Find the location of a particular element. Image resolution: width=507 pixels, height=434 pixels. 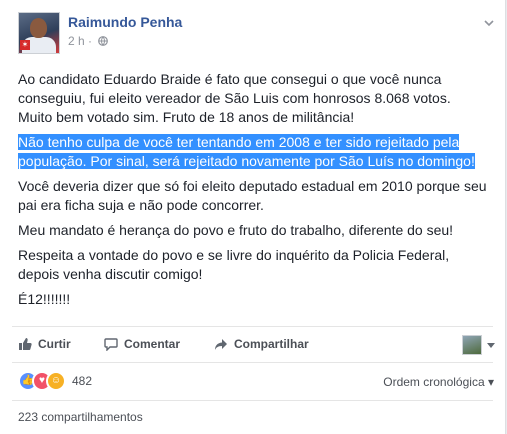

post-as-selector is located at coordinates (479, 345).